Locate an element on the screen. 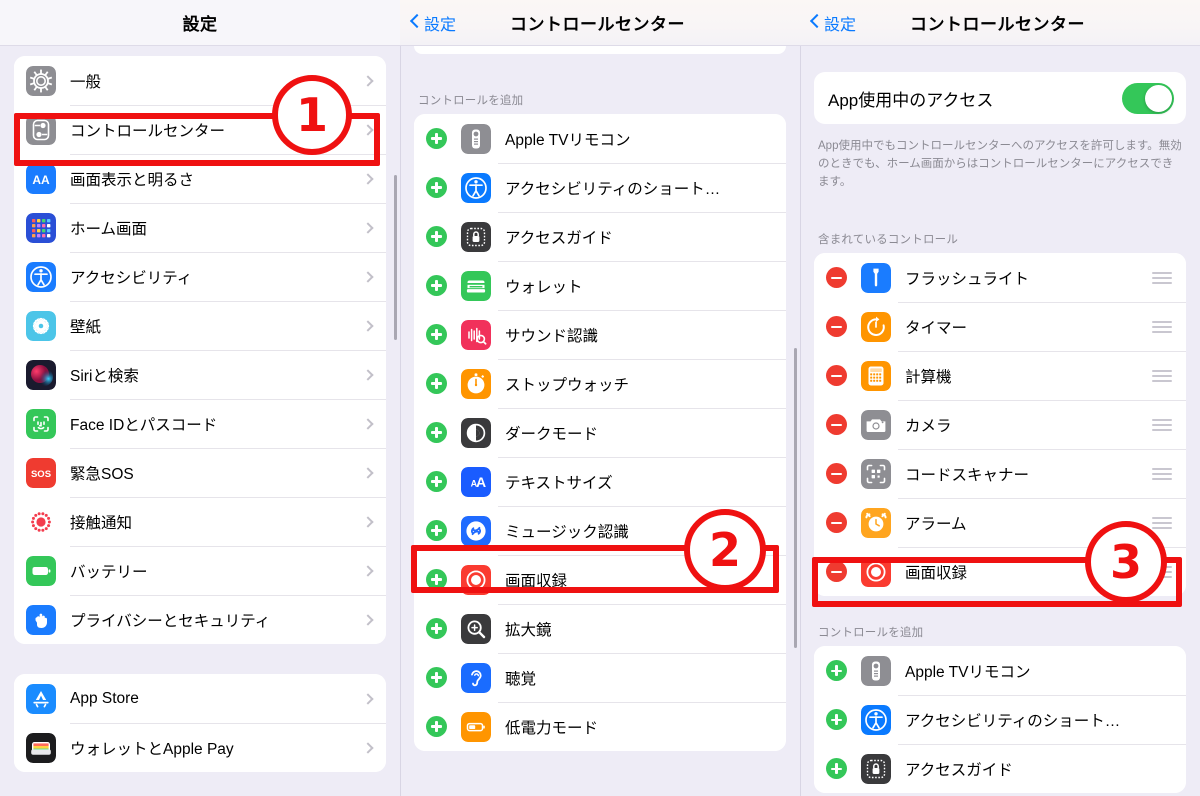 The width and height of the screenshot is (1200, 796). svg-text: AA is located at coordinates (41, 180).